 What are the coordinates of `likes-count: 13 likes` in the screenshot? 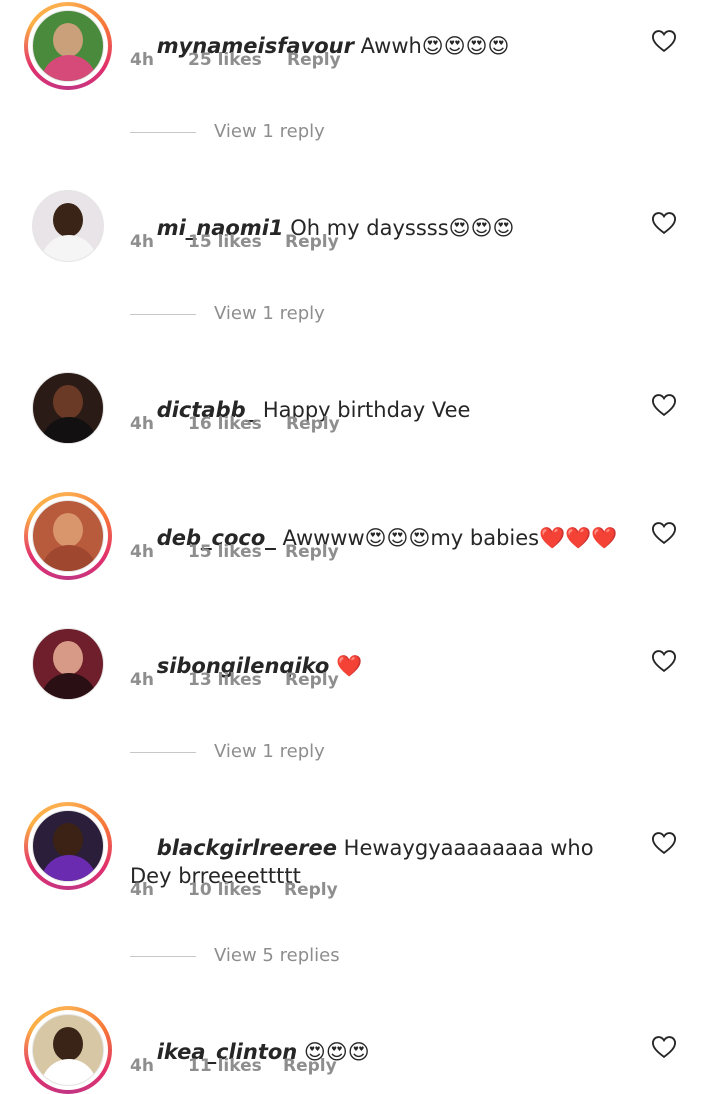 It's located at (225, 680).